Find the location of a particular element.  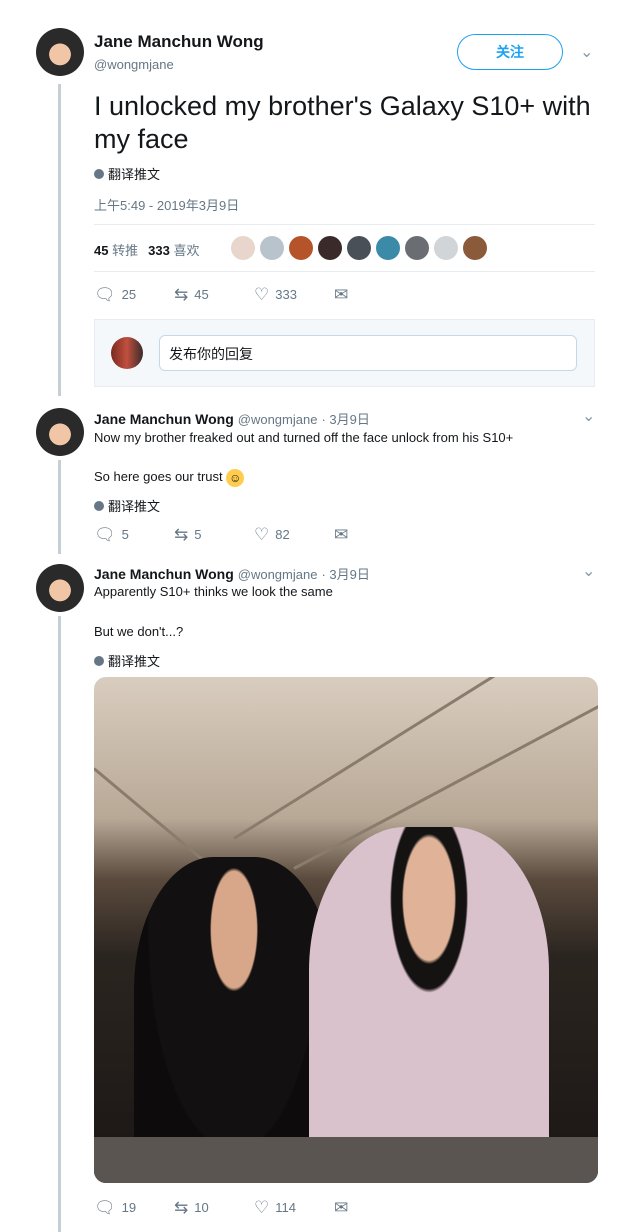

retweet-action: ⇆ 5 is located at coordinates (214, 534).